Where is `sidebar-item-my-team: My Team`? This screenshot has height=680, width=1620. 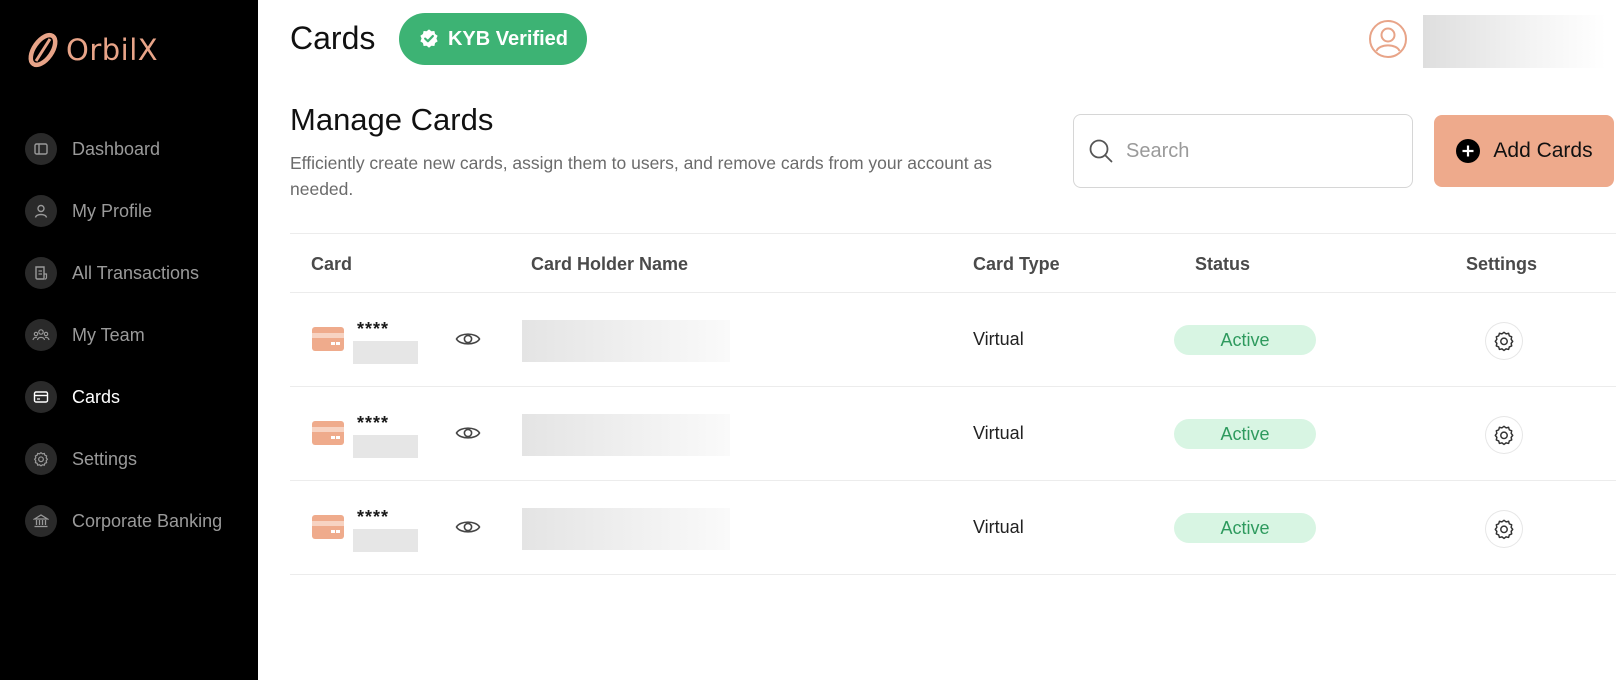
sidebar-item-my-team: My Team is located at coordinates (129, 335).